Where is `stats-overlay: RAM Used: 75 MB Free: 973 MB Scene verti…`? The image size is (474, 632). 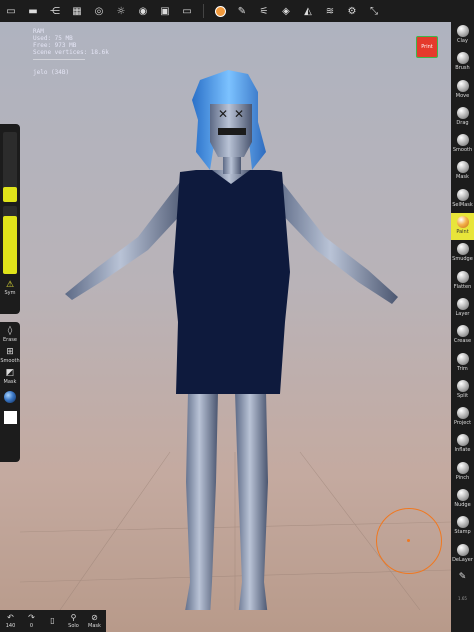
stats-overlay: RAM Used: 75 MB Free: 973 MB Scene verti… is located at coordinates (71, 52).